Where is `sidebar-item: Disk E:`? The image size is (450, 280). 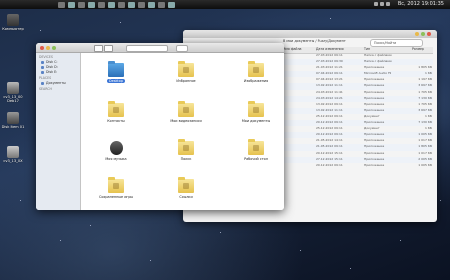 sidebar-item: Disk E: is located at coordinates (60, 72).